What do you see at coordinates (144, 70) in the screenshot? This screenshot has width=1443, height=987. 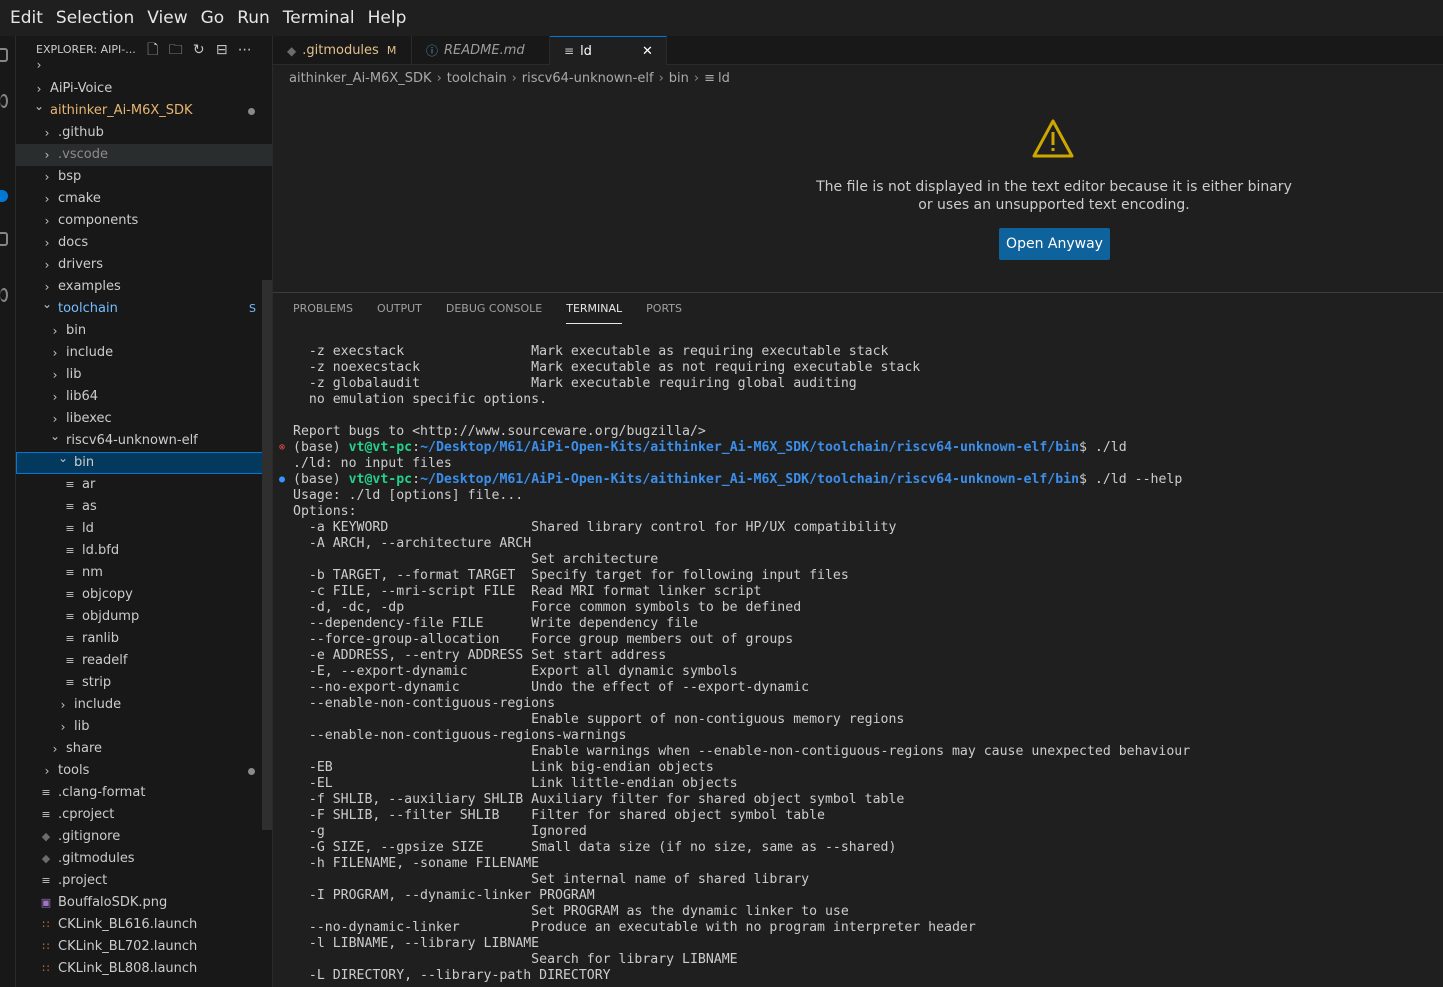 I see `tree-row-partial: ›` at bounding box center [144, 70].